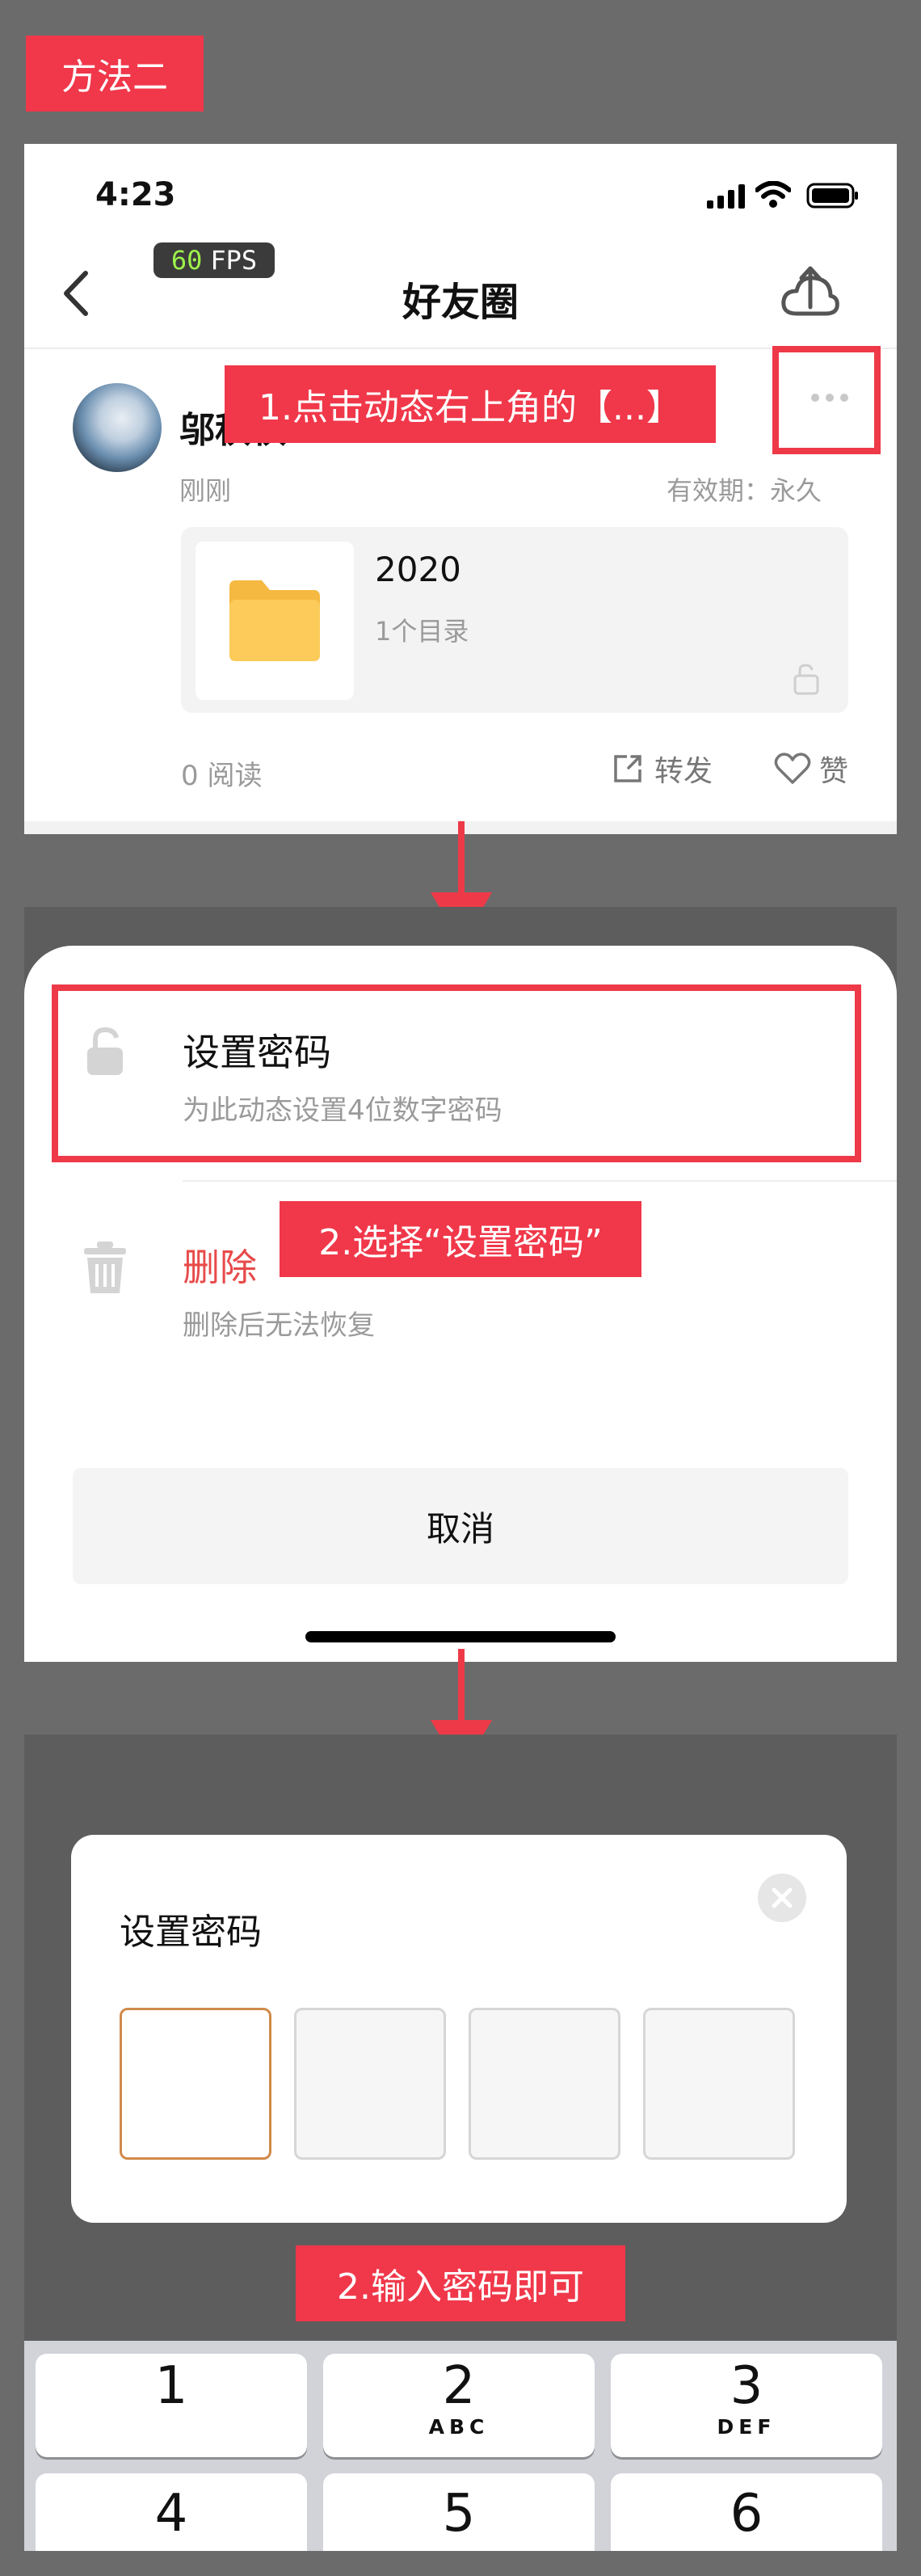 The image size is (921, 2576). I want to click on like-button: 赞, so click(811, 768).